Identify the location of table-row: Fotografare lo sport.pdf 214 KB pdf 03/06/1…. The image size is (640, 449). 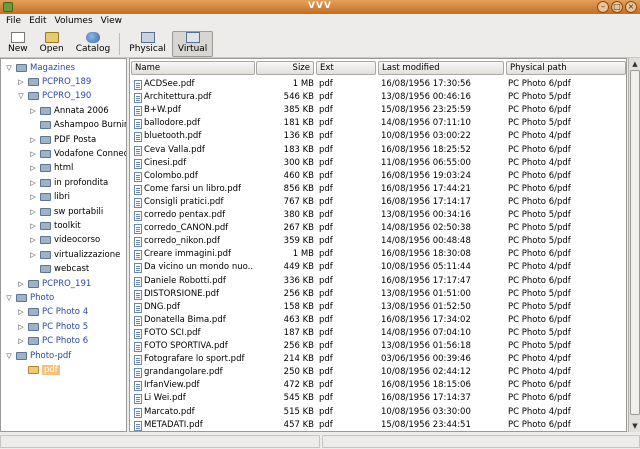
(378, 359).